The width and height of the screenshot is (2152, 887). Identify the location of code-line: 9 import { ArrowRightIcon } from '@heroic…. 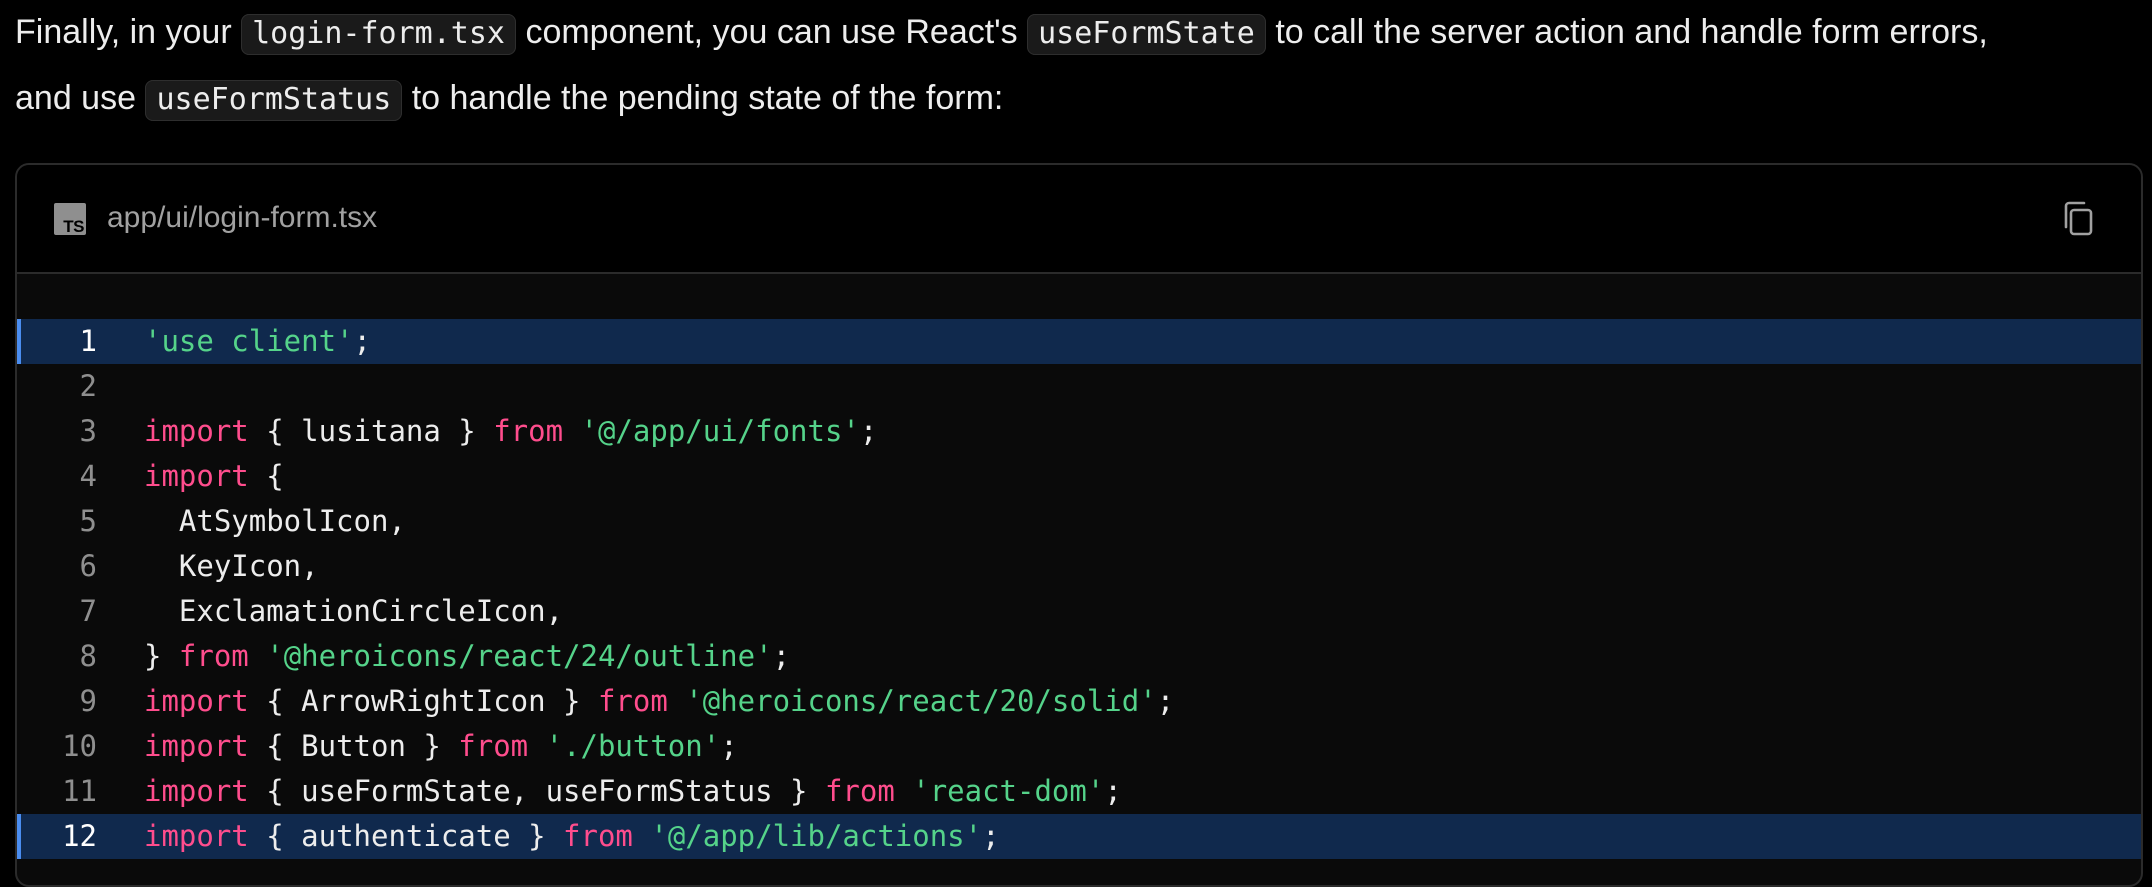
(1079, 701).